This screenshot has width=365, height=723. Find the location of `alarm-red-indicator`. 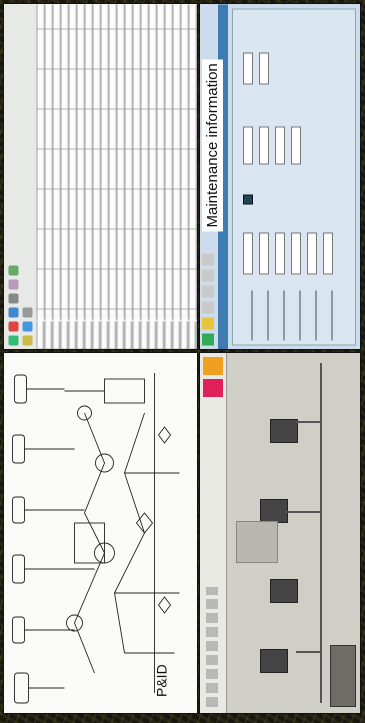

alarm-red-indicator is located at coordinates (213, 388).